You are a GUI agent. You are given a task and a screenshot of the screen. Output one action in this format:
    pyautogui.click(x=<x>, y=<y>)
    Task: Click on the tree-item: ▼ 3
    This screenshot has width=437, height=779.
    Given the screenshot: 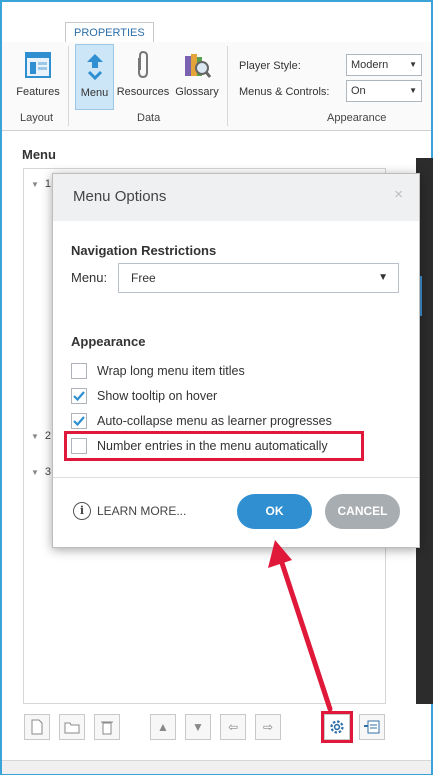 What is the action you would take?
    pyautogui.click(x=41, y=472)
    